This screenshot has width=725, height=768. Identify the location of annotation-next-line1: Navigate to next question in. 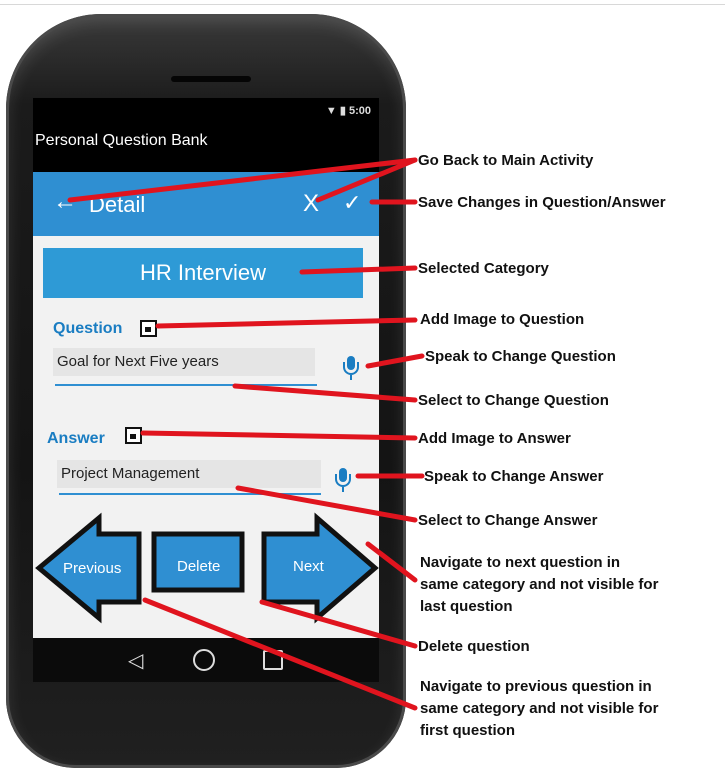
(520, 562).